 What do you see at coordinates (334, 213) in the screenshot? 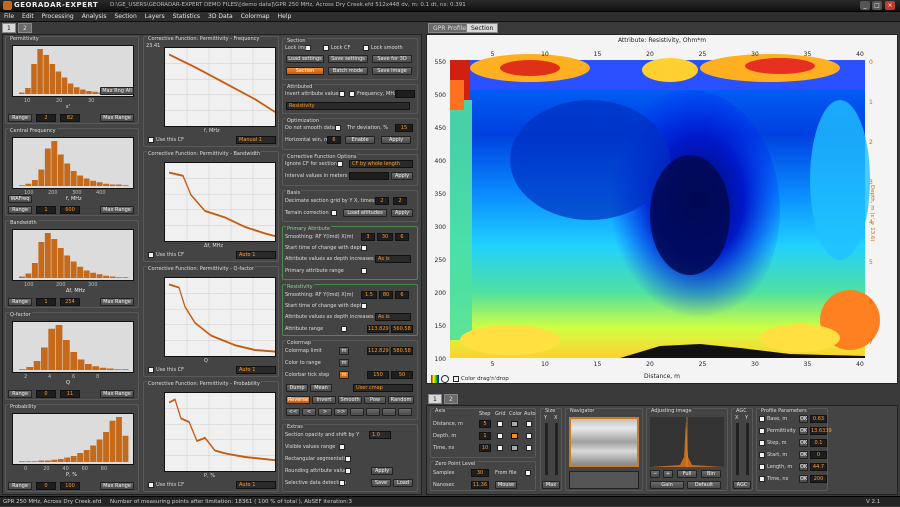
I see `terrain-checkbox` at bounding box center [334, 213].